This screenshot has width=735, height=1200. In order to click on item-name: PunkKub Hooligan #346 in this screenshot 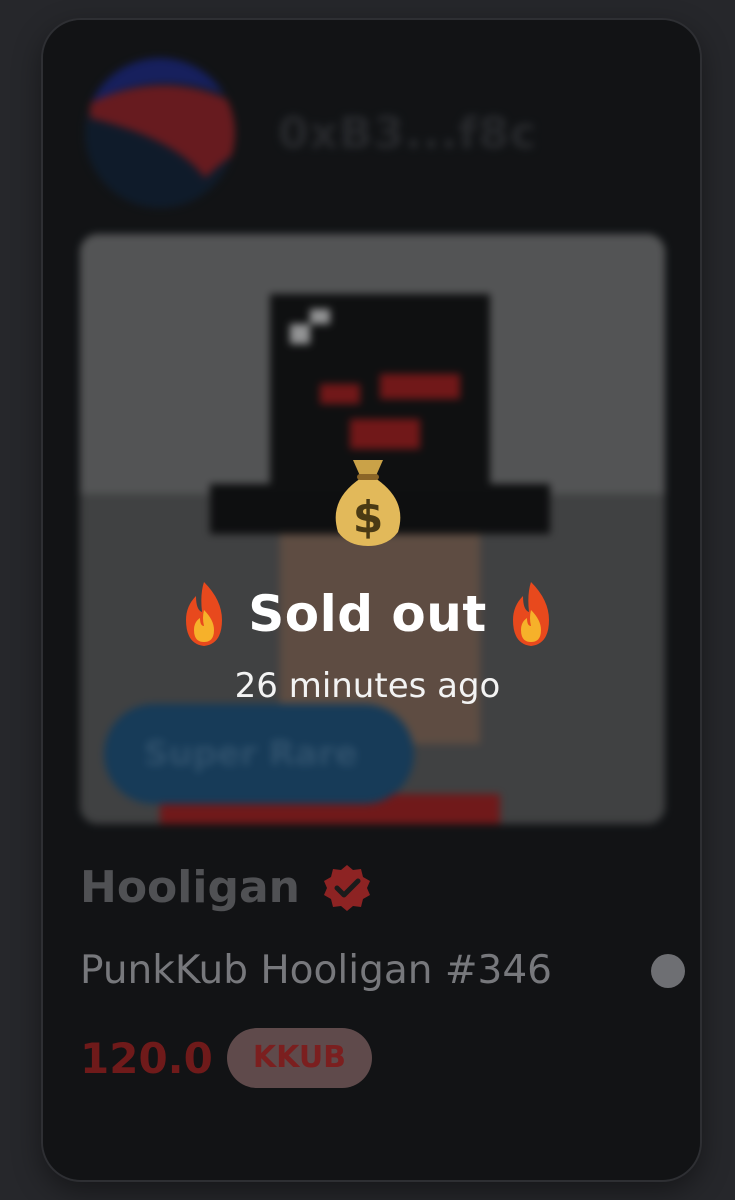, I will do `click(316, 970)`.